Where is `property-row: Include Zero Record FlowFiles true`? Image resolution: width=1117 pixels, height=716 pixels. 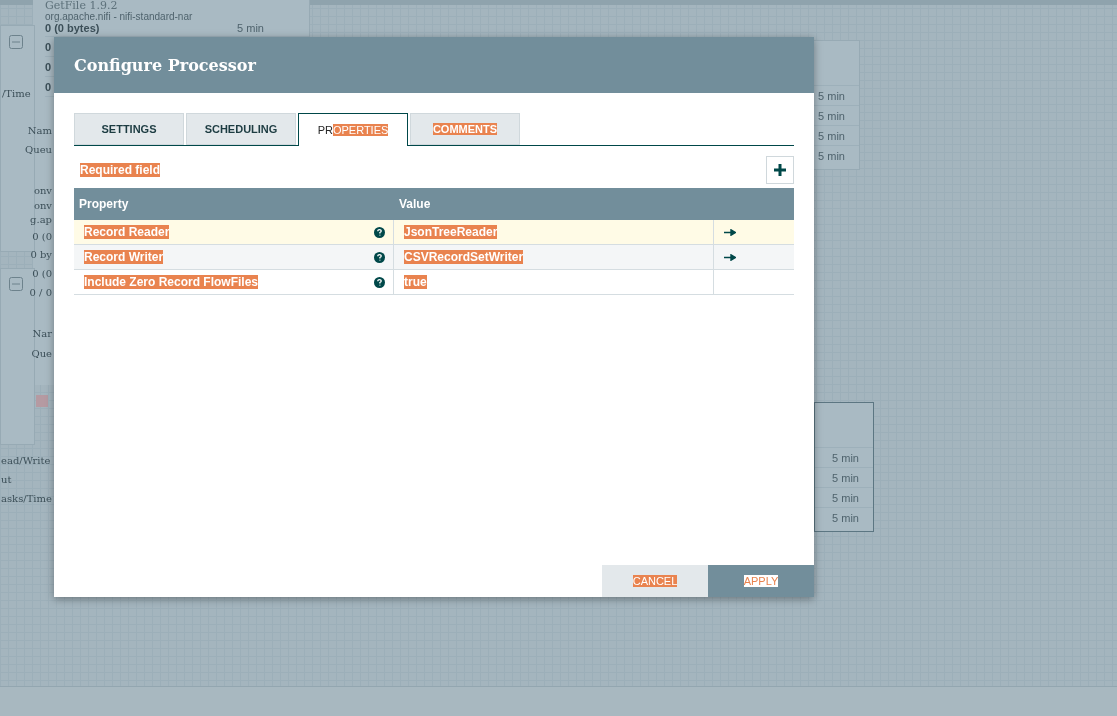 property-row: Include Zero Record FlowFiles true is located at coordinates (434, 282).